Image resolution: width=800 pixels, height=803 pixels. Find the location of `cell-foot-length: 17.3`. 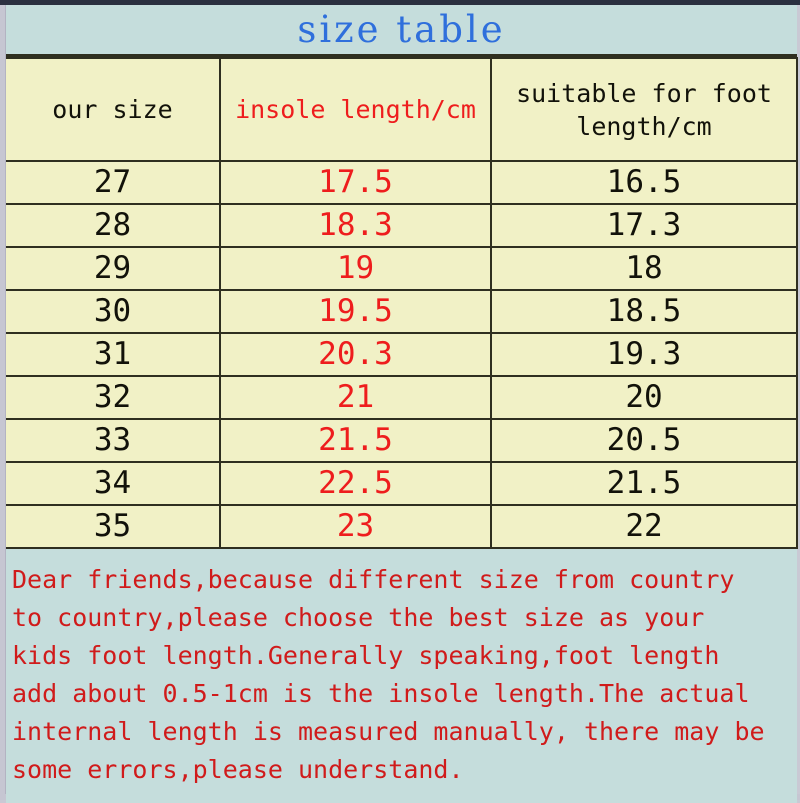

cell-foot-length: 17.3 is located at coordinates (644, 225).